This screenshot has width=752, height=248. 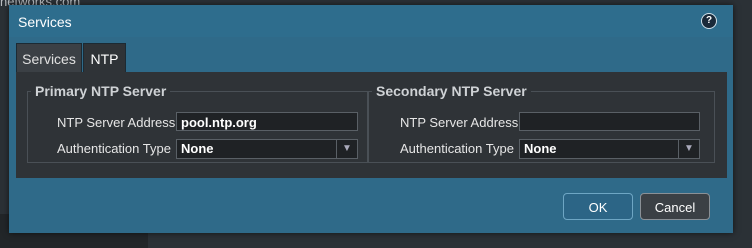 I want to click on secondary-auth-select: None ▼, so click(x=609, y=149).